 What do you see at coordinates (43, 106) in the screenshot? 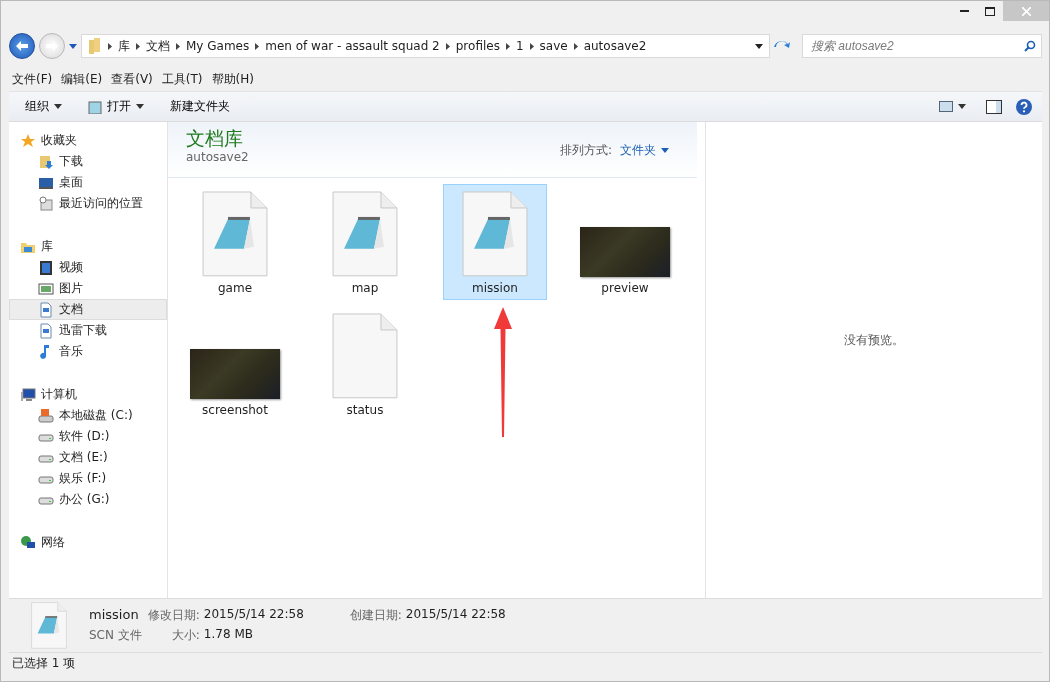
I see `organize-button: 组织` at bounding box center [43, 106].